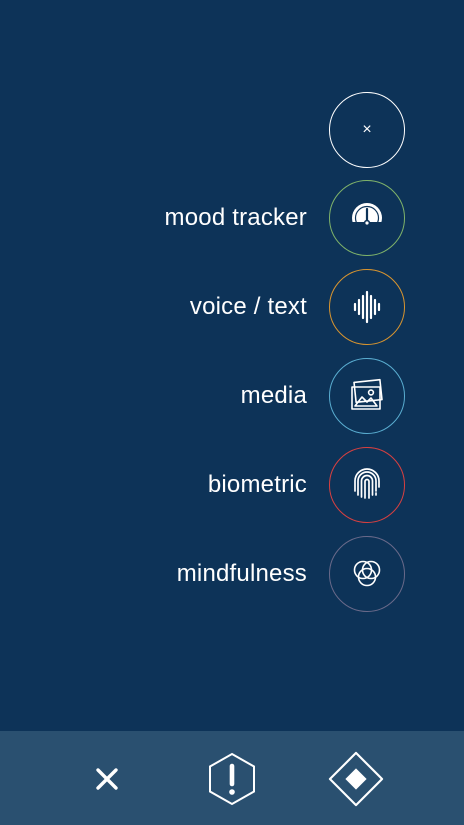 Image resolution: width=464 pixels, height=825 pixels. What do you see at coordinates (241, 573) in the screenshot?
I see `menu-item-label: mindfulness` at bounding box center [241, 573].